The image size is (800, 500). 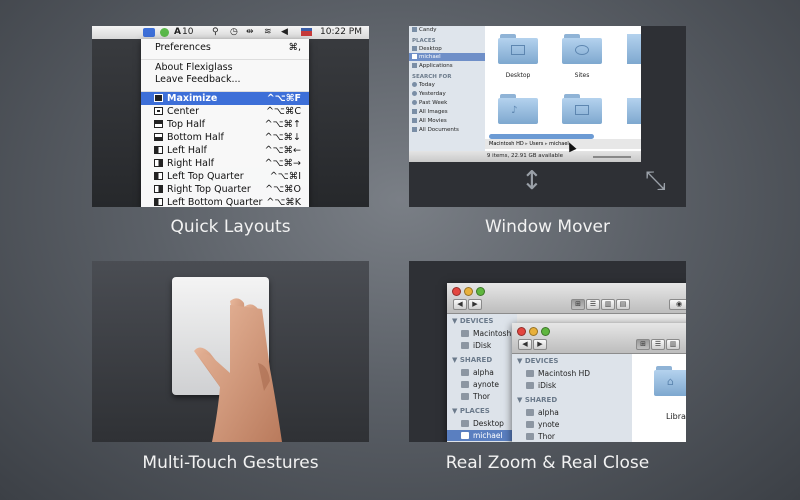 I want to click on layout-right-half-icon, so click(x=158, y=163).